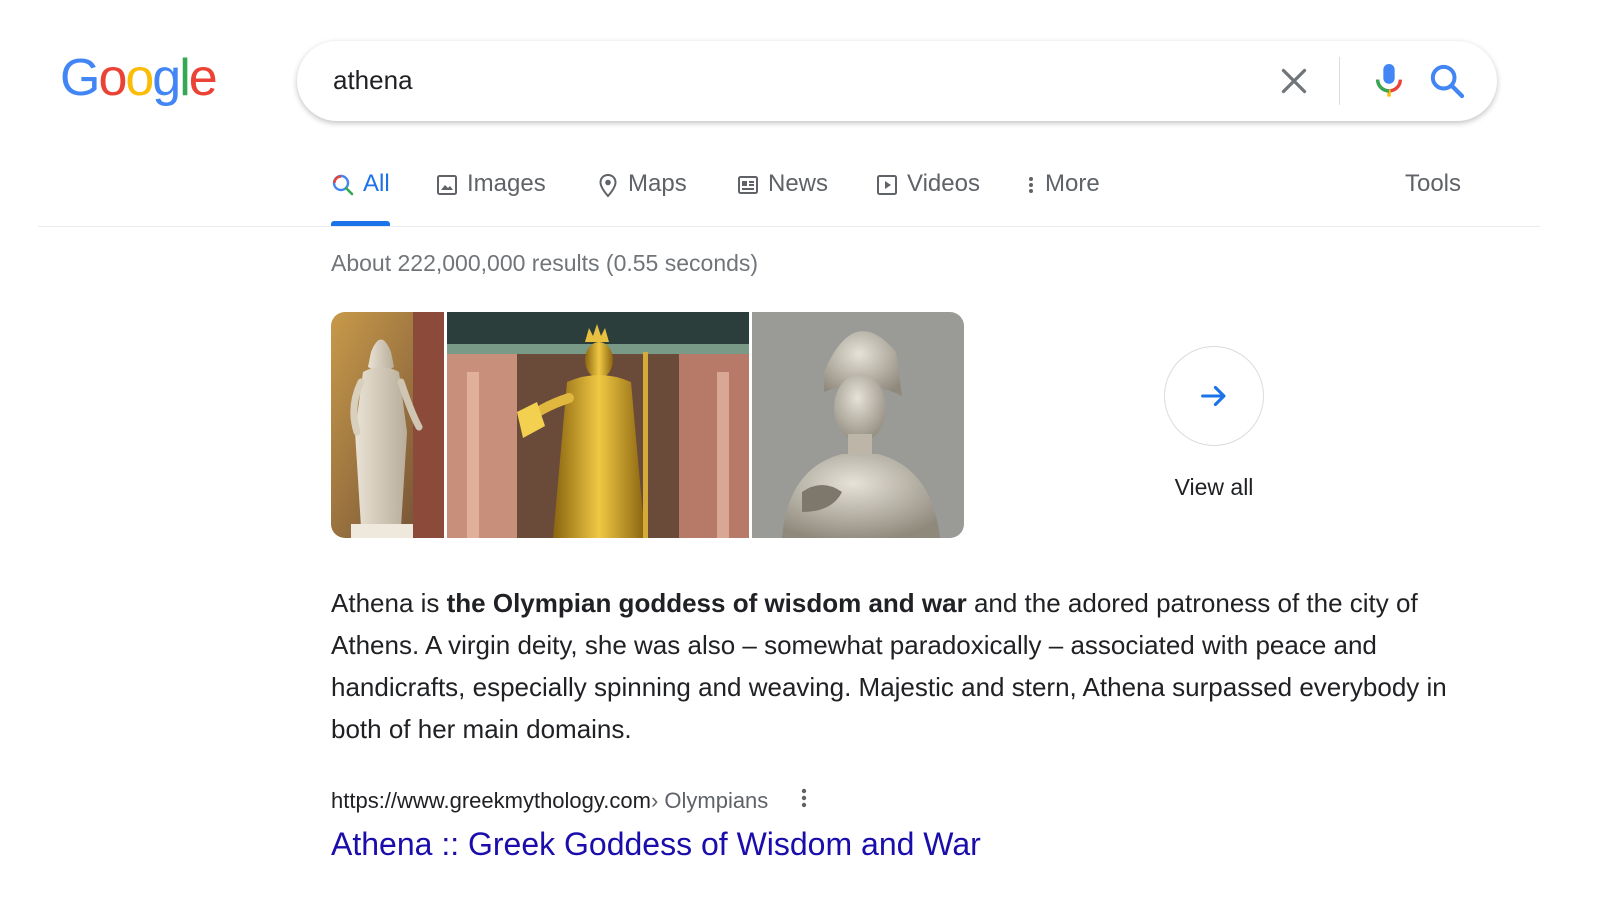 The width and height of the screenshot is (1600, 900). Describe the element at coordinates (203, 78) in the screenshot. I see `logo-letter: e` at that location.